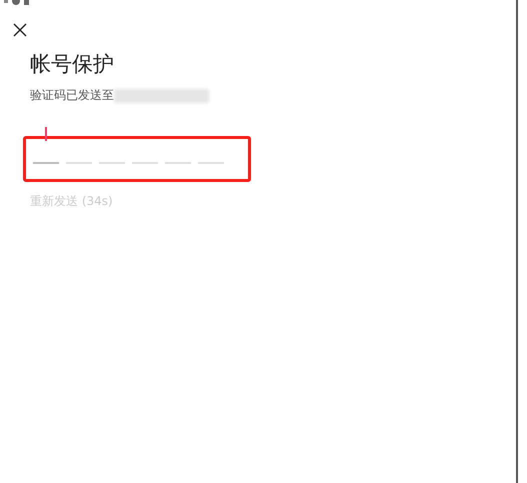  I want to click on close-button, so click(20, 30).